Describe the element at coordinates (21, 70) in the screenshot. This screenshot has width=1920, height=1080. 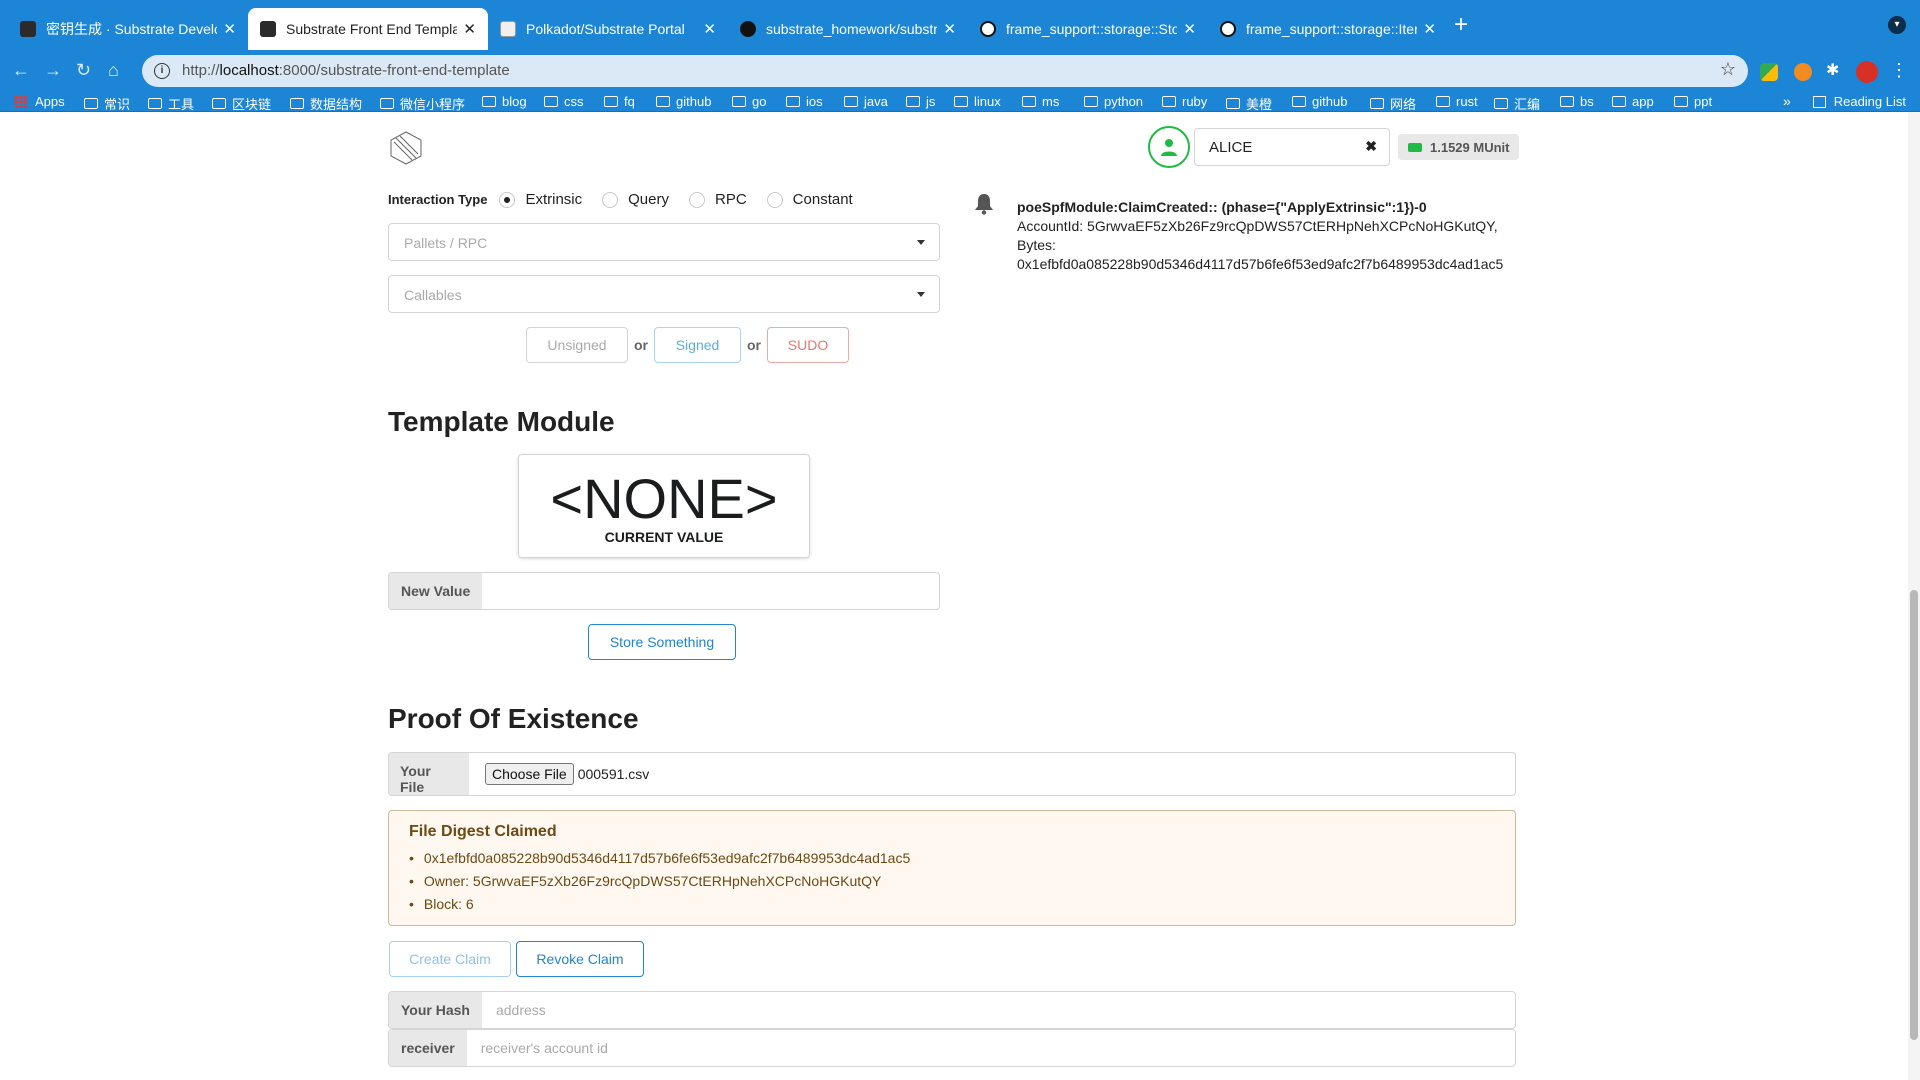
I see `back-arrow-icon: ←` at that location.